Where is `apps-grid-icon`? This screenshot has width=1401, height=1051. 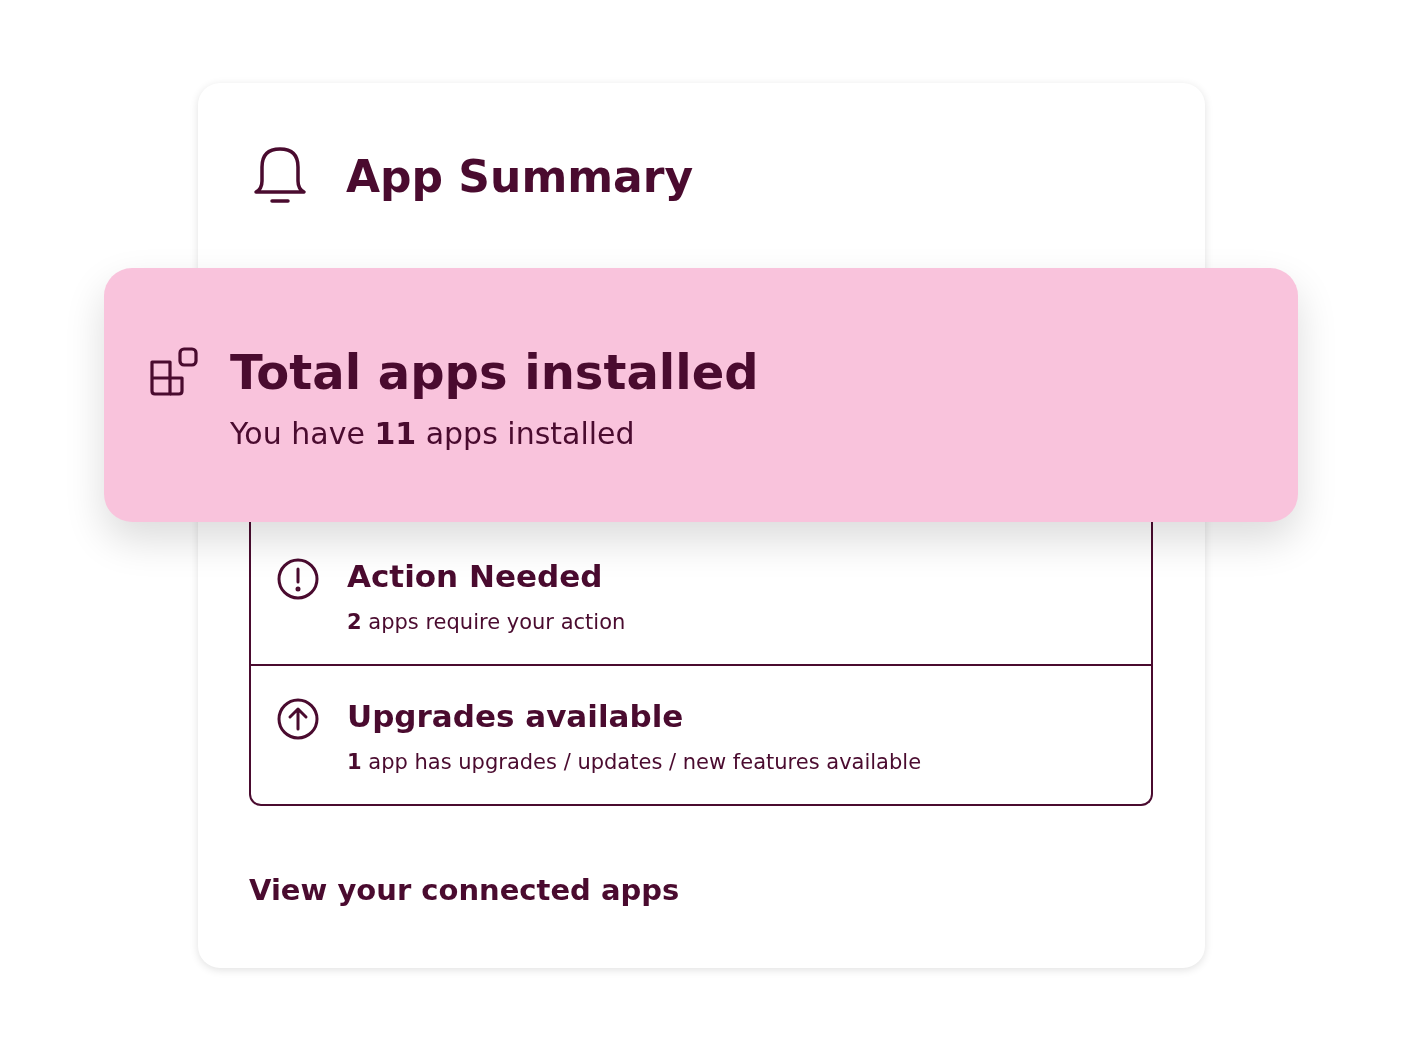
apps-grid-icon is located at coordinates (174, 372).